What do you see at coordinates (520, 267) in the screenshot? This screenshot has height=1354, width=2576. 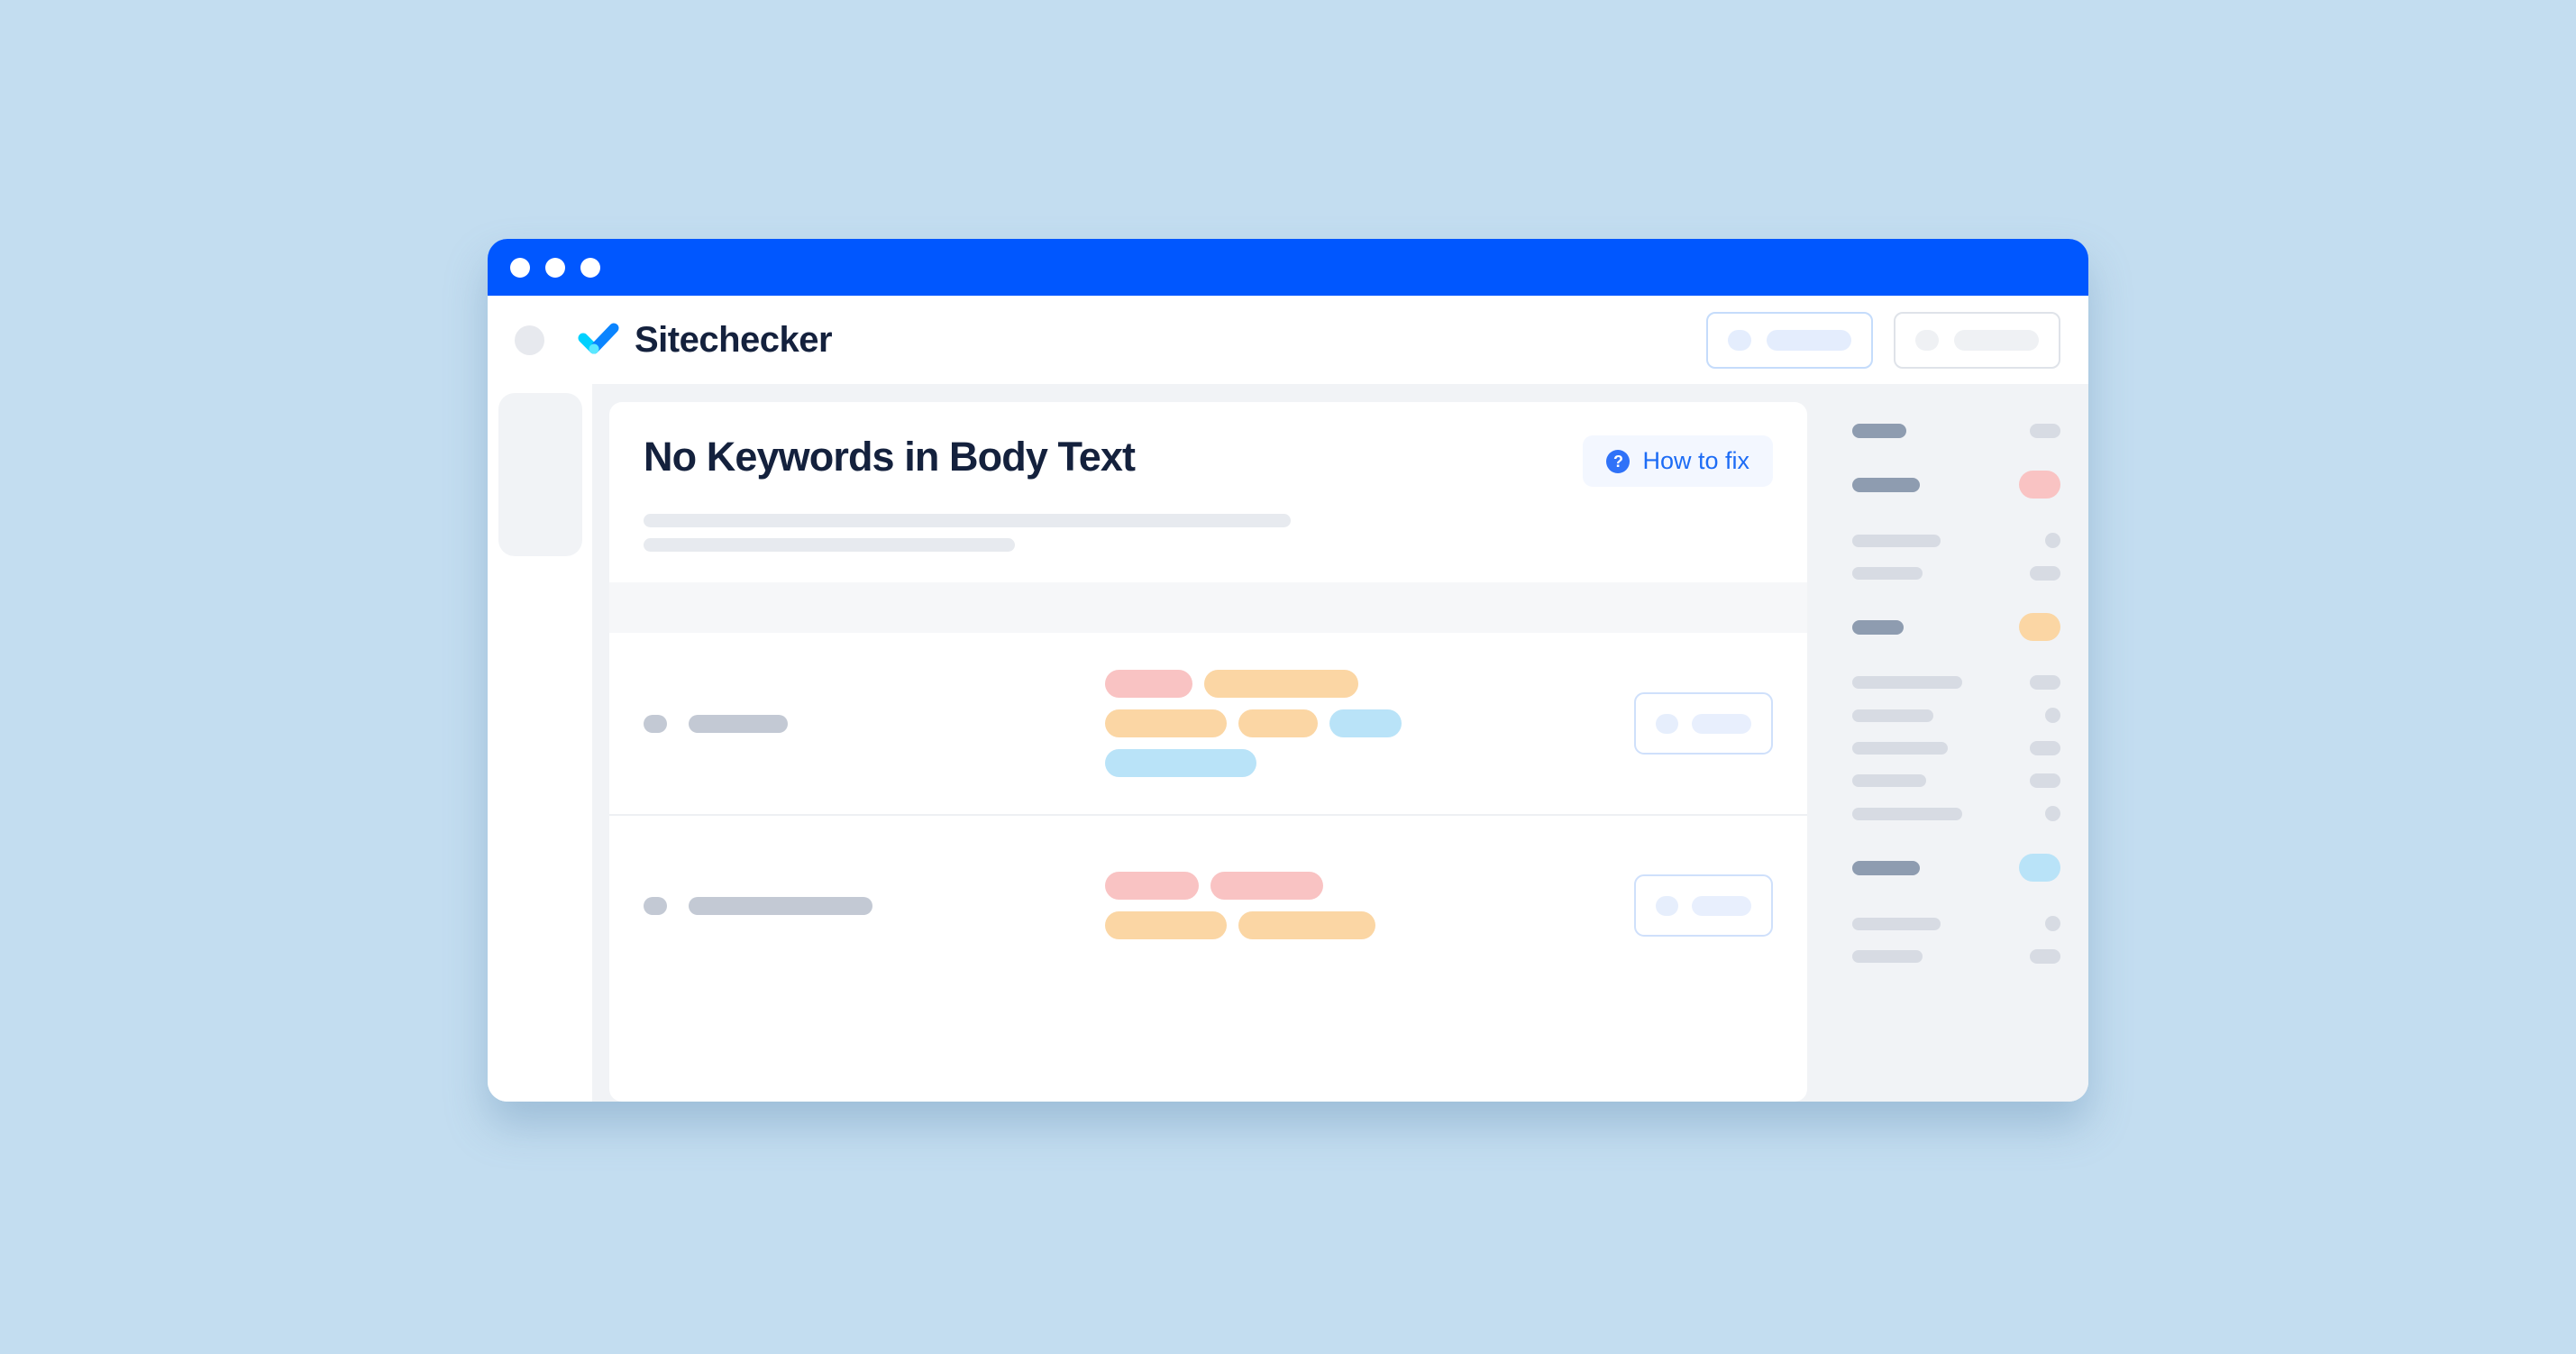 I see `close-icon` at bounding box center [520, 267].